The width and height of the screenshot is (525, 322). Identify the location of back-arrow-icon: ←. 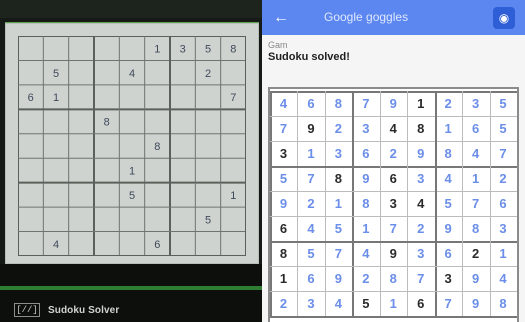
(281, 18).